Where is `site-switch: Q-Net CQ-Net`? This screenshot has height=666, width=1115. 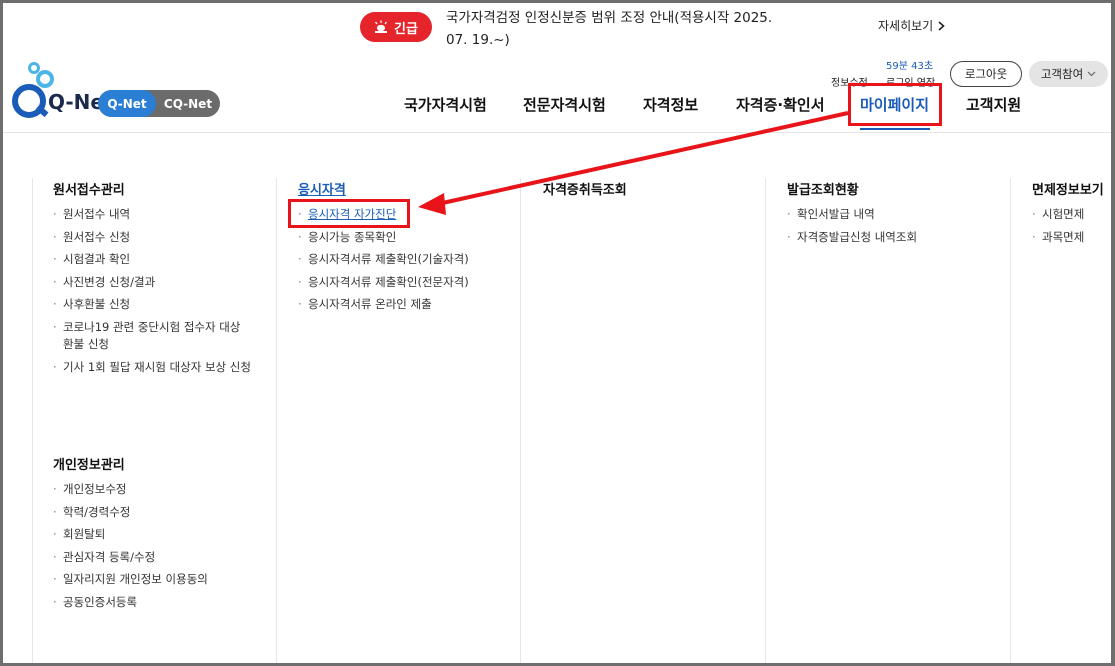 site-switch: Q-Net CQ-Net is located at coordinates (159, 103).